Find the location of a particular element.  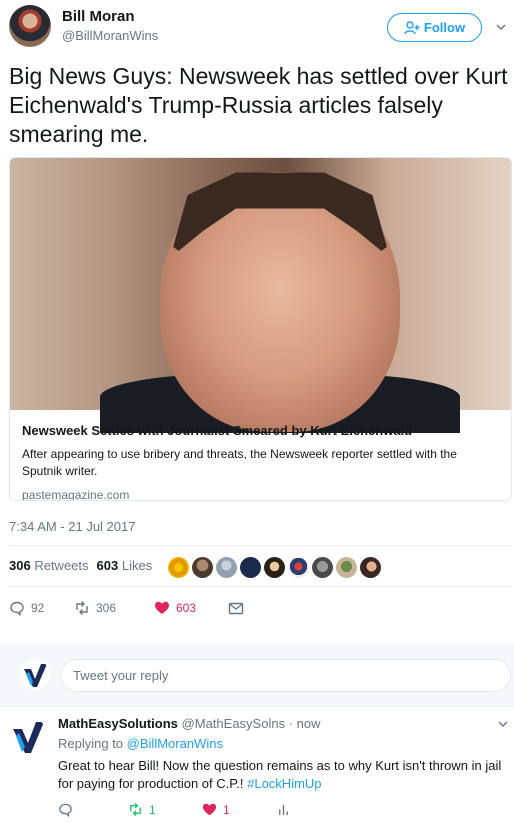

follow-button: Follow is located at coordinates (434, 27).